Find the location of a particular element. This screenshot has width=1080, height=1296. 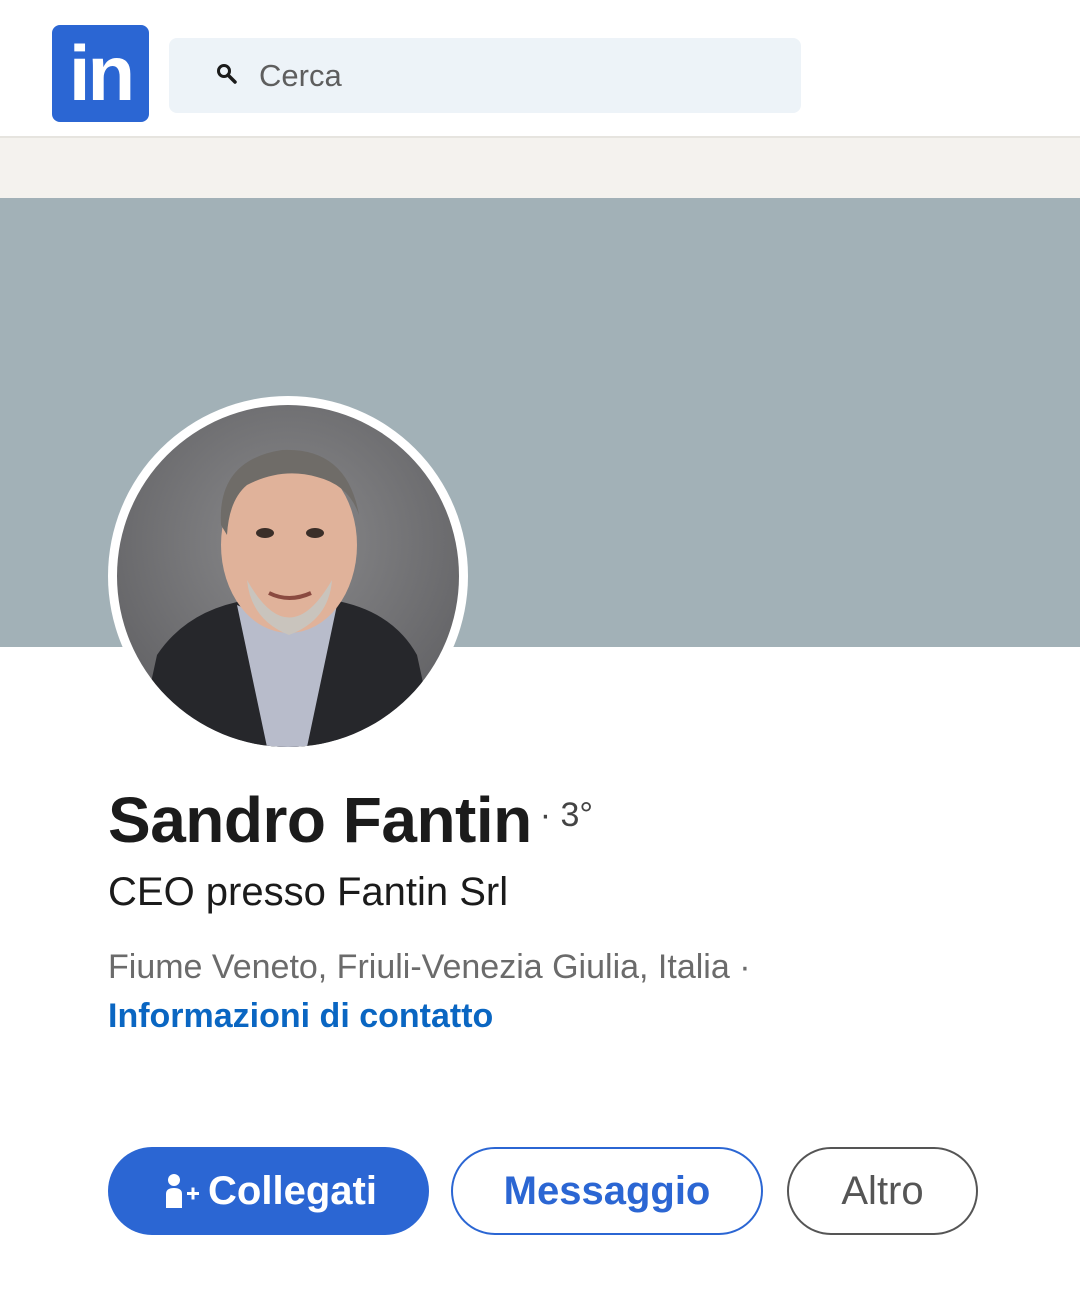

message-button: Messaggio is located at coordinates (607, 1191).